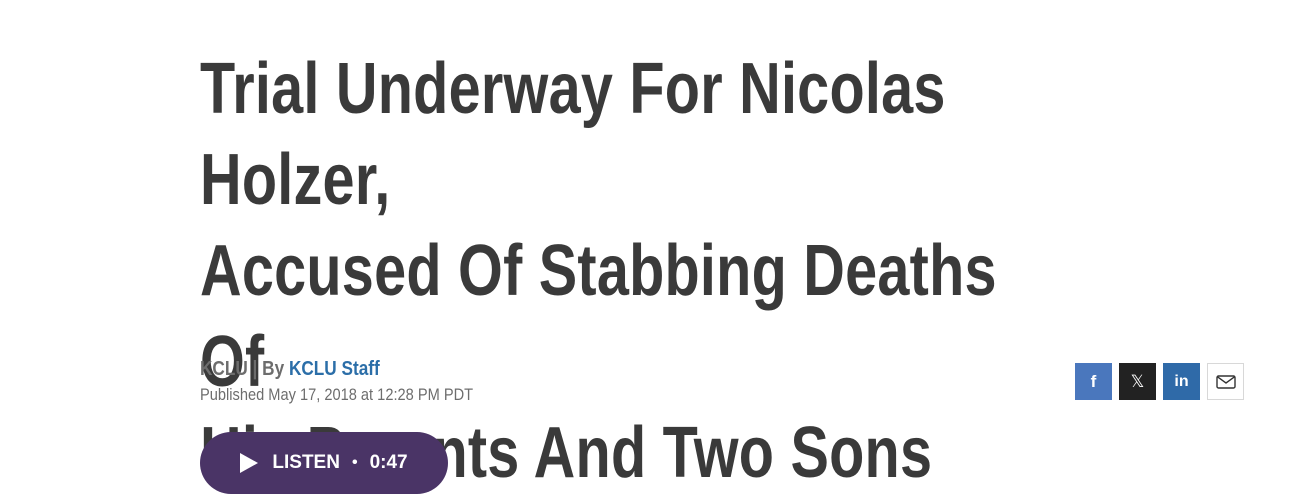 The width and height of the screenshot is (1315, 503). Describe the element at coordinates (337, 394) in the screenshot. I see `published-date: Published May 17, 2018 at 12:28 PM PDT` at that location.